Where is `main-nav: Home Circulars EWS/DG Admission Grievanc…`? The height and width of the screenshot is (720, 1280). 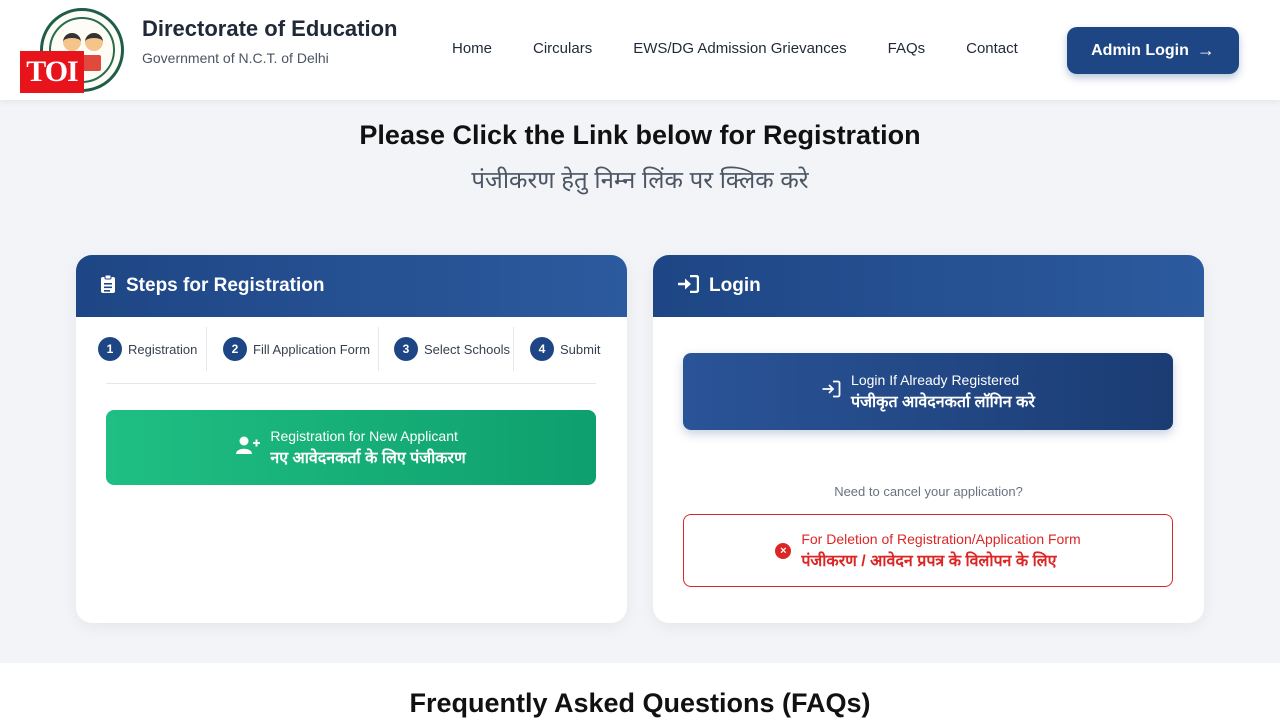
main-nav: Home Circulars EWS/DG Admission Grievanc… is located at coordinates (755, 48).